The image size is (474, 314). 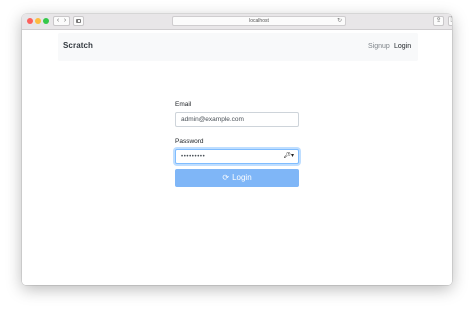 I want to click on share-button: ⇪, so click(x=438, y=21).